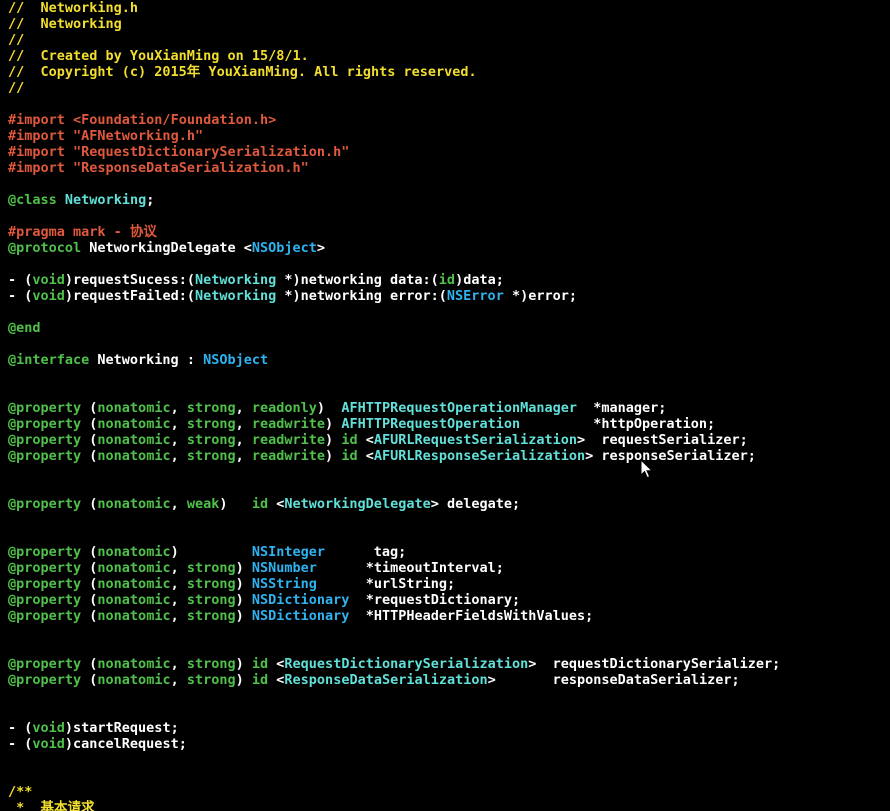  What do you see at coordinates (166, 248) in the screenshot?
I see `code-token-plain: NetworkingDelegate <` at bounding box center [166, 248].